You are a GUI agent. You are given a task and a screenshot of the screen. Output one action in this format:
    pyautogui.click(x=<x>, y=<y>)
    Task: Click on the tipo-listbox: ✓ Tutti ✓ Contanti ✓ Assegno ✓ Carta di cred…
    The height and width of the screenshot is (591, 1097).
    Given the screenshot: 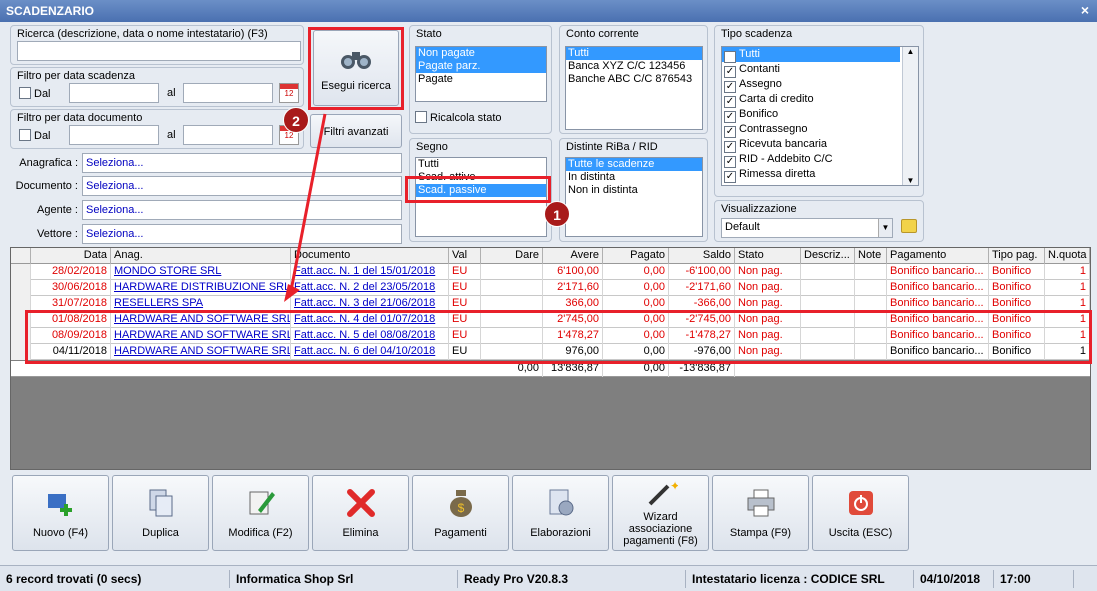 What is the action you would take?
    pyautogui.click(x=820, y=116)
    